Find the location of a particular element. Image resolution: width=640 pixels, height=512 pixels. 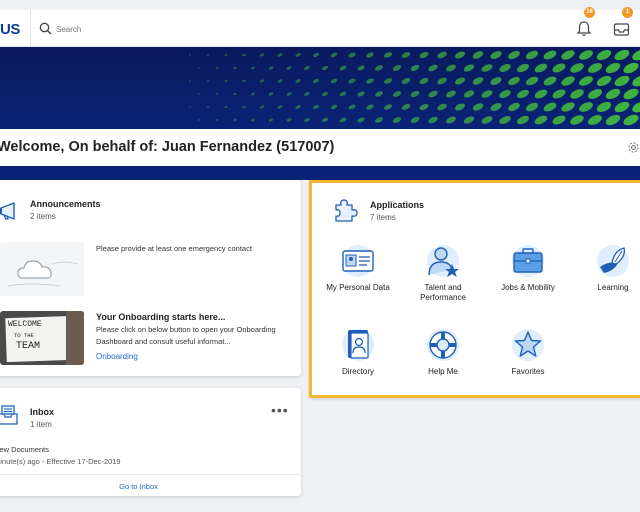

go-to-inbox-link: Go to Inbox is located at coordinates (140, 486).